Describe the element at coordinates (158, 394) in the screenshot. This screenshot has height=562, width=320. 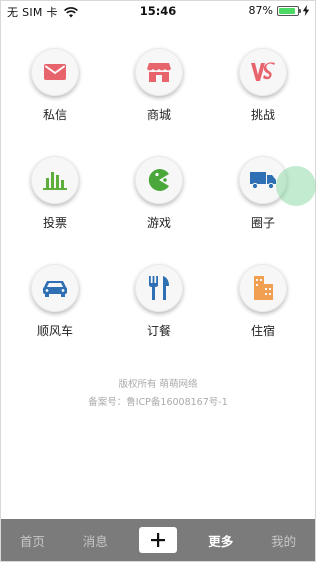
I see `copyright-footer: 版权所有 萌萌网络 备案号：鲁ICP备16008167号-1` at that location.